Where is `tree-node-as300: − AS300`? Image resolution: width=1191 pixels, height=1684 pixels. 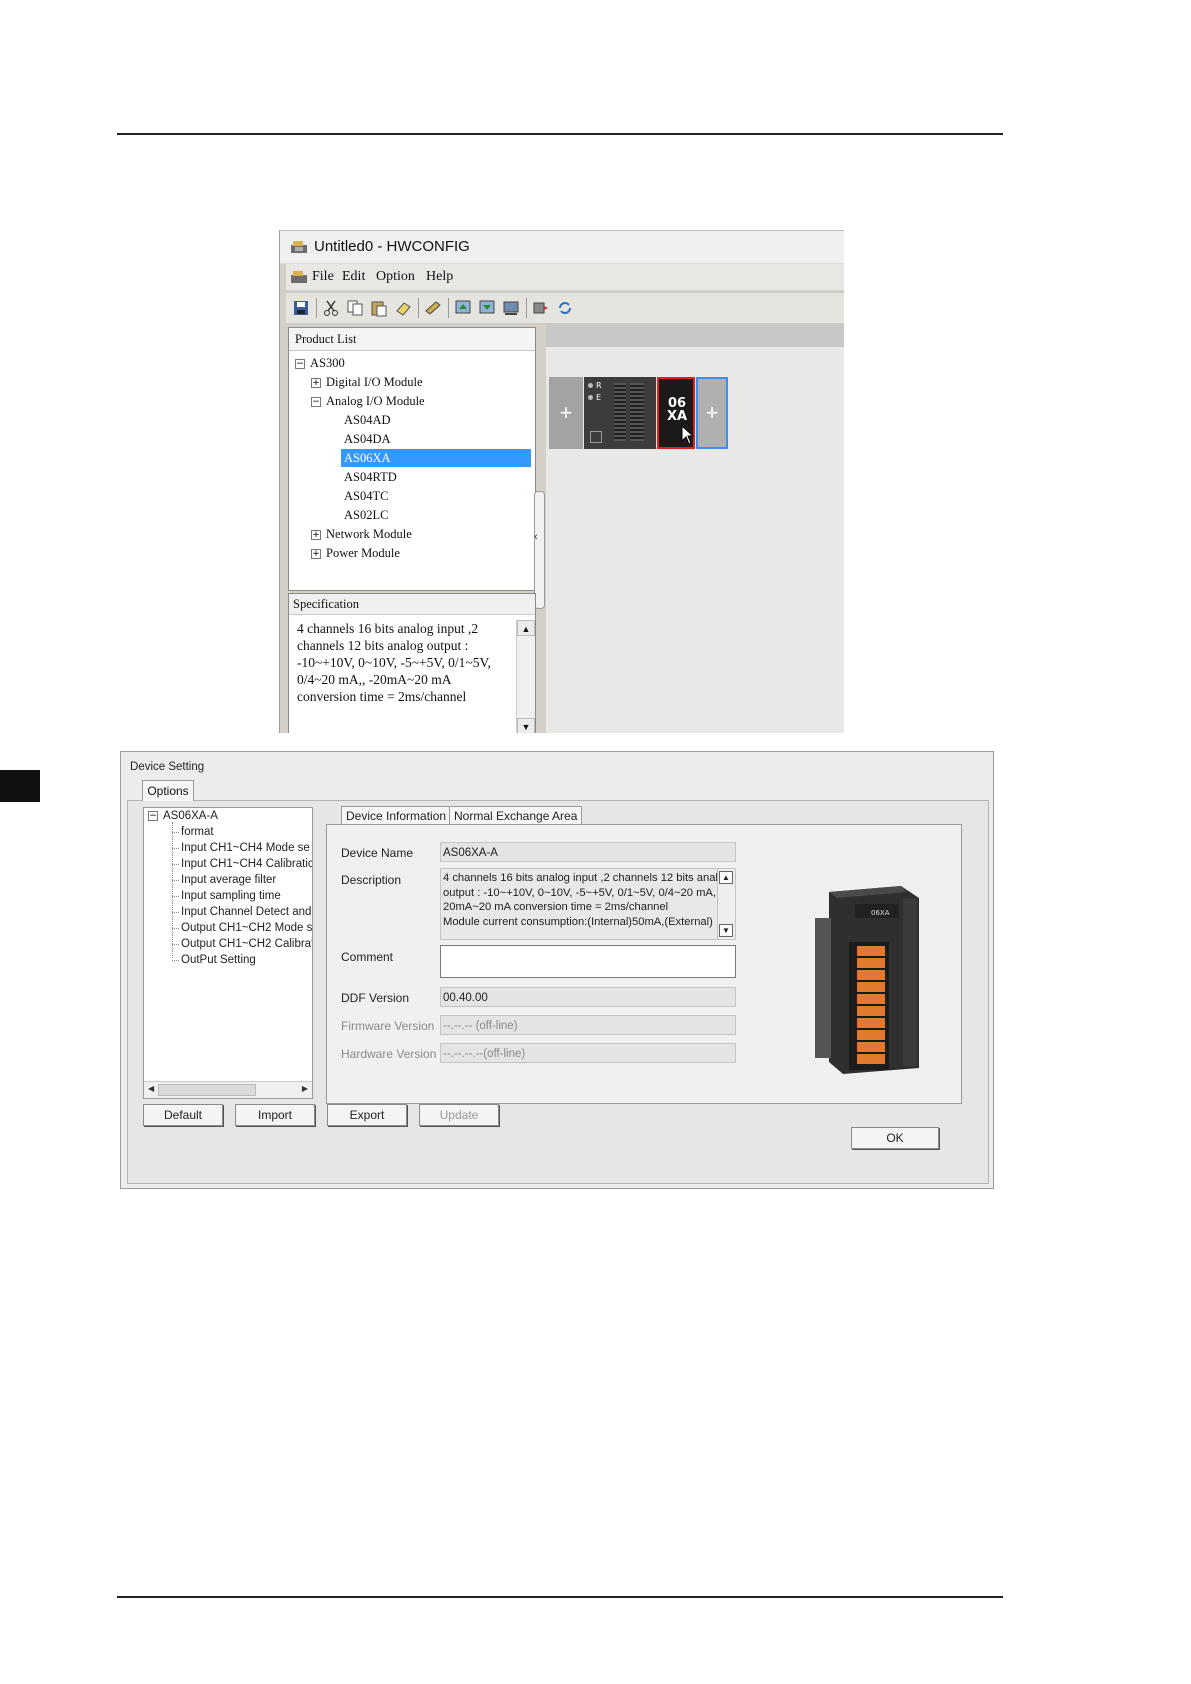 tree-node-as300: − AS300 is located at coordinates (320, 363).